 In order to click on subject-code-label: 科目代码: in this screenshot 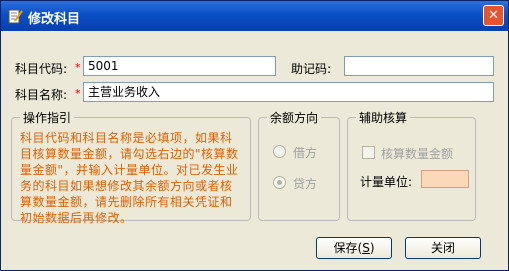, I will do `click(41, 69)`.